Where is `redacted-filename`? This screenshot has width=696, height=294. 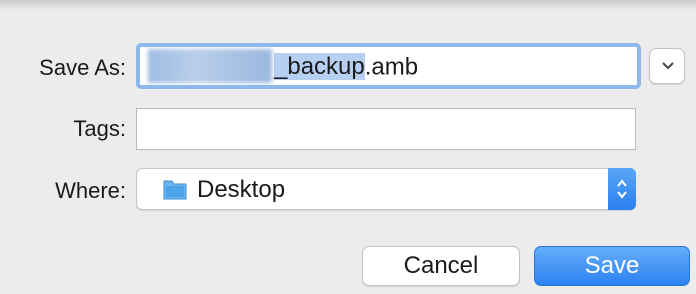
redacted-filename is located at coordinates (210, 66).